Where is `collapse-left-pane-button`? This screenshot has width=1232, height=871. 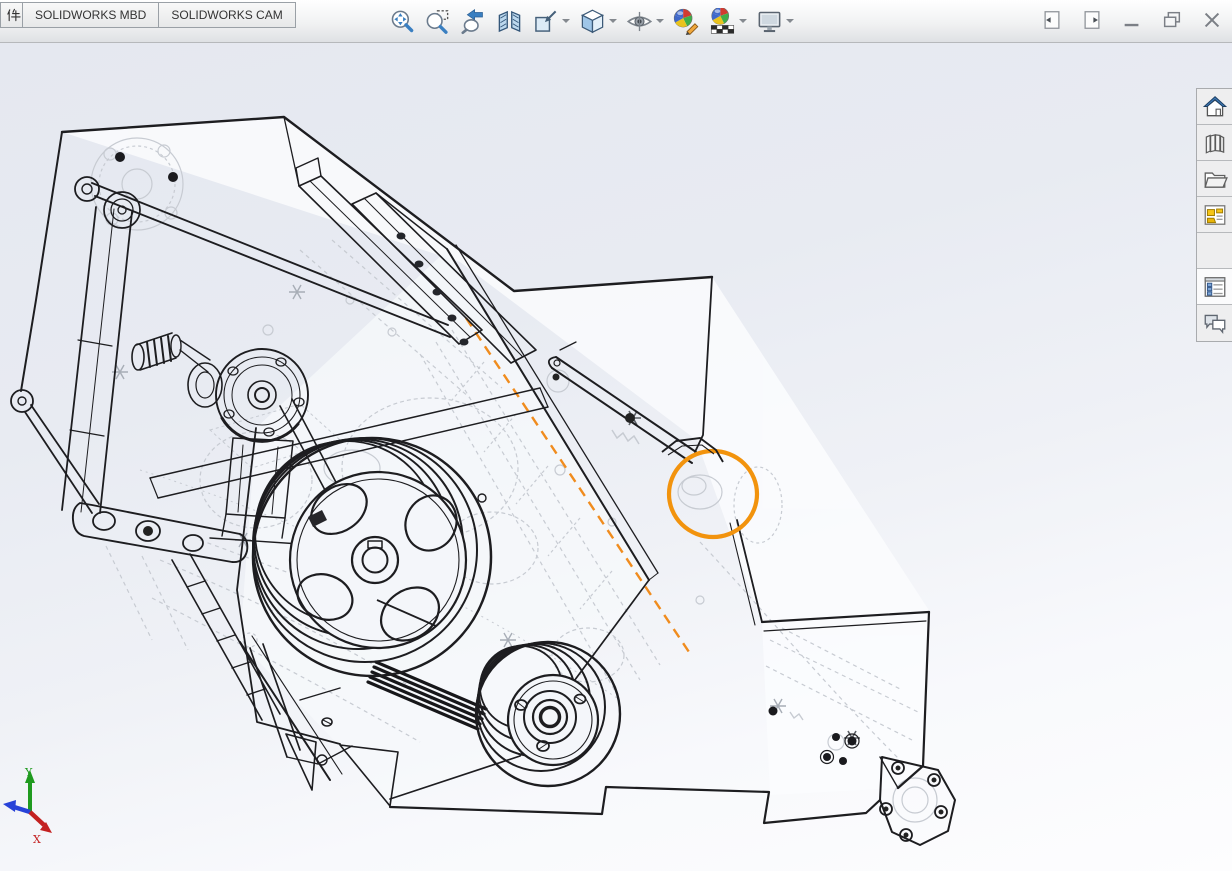 collapse-left-pane-button is located at coordinates (1052, 20).